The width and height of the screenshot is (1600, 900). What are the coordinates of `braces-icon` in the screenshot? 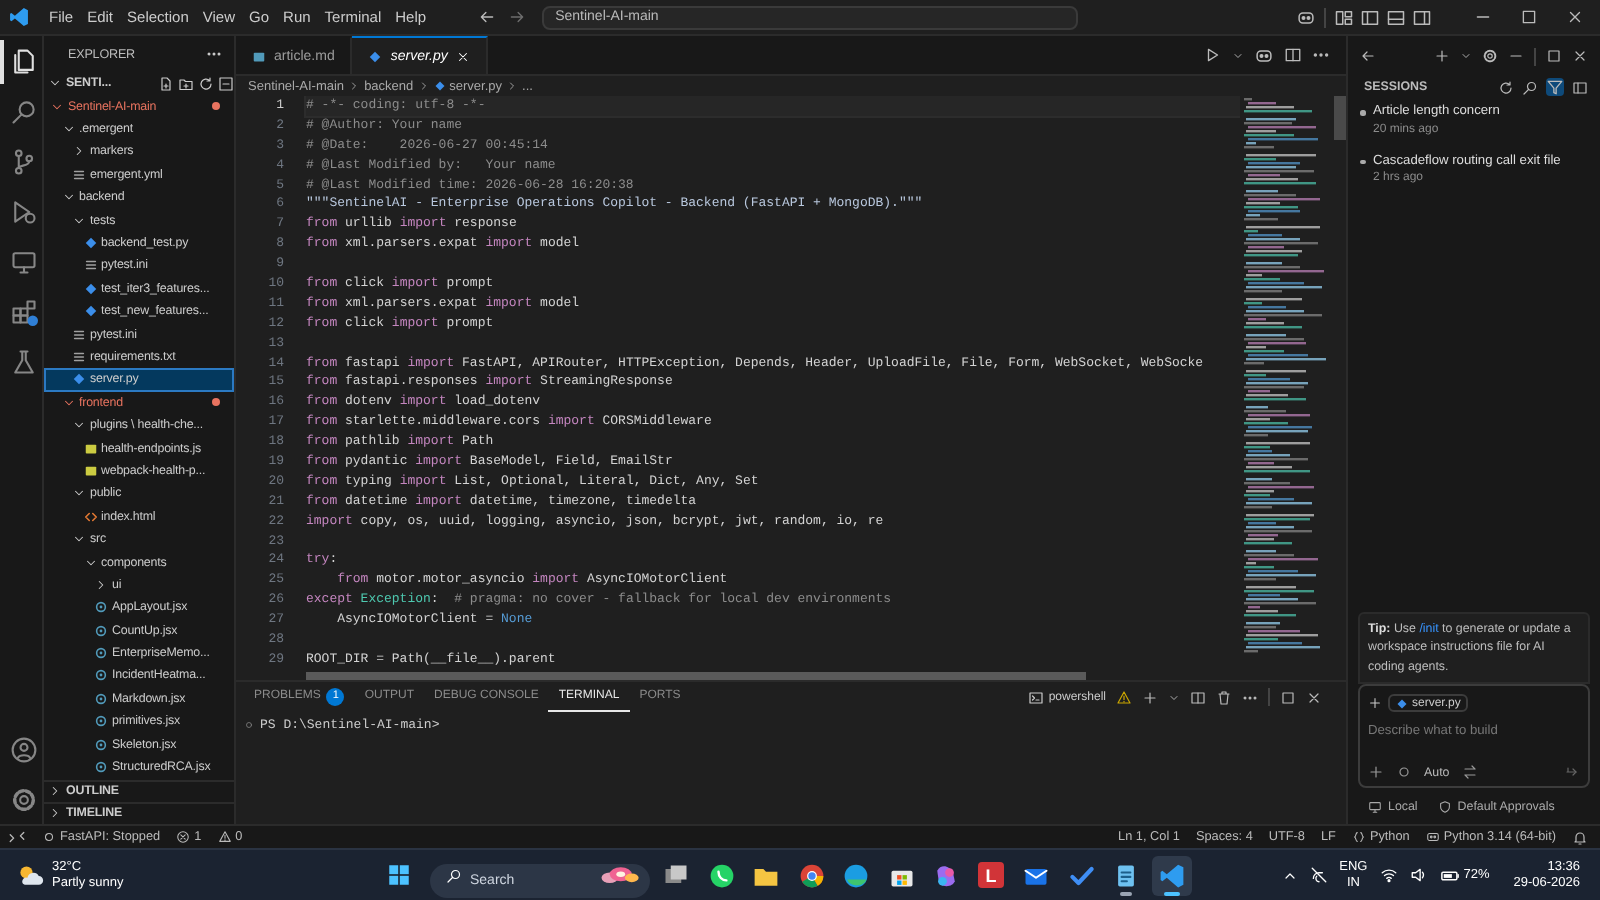 It's located at (1358, 837).